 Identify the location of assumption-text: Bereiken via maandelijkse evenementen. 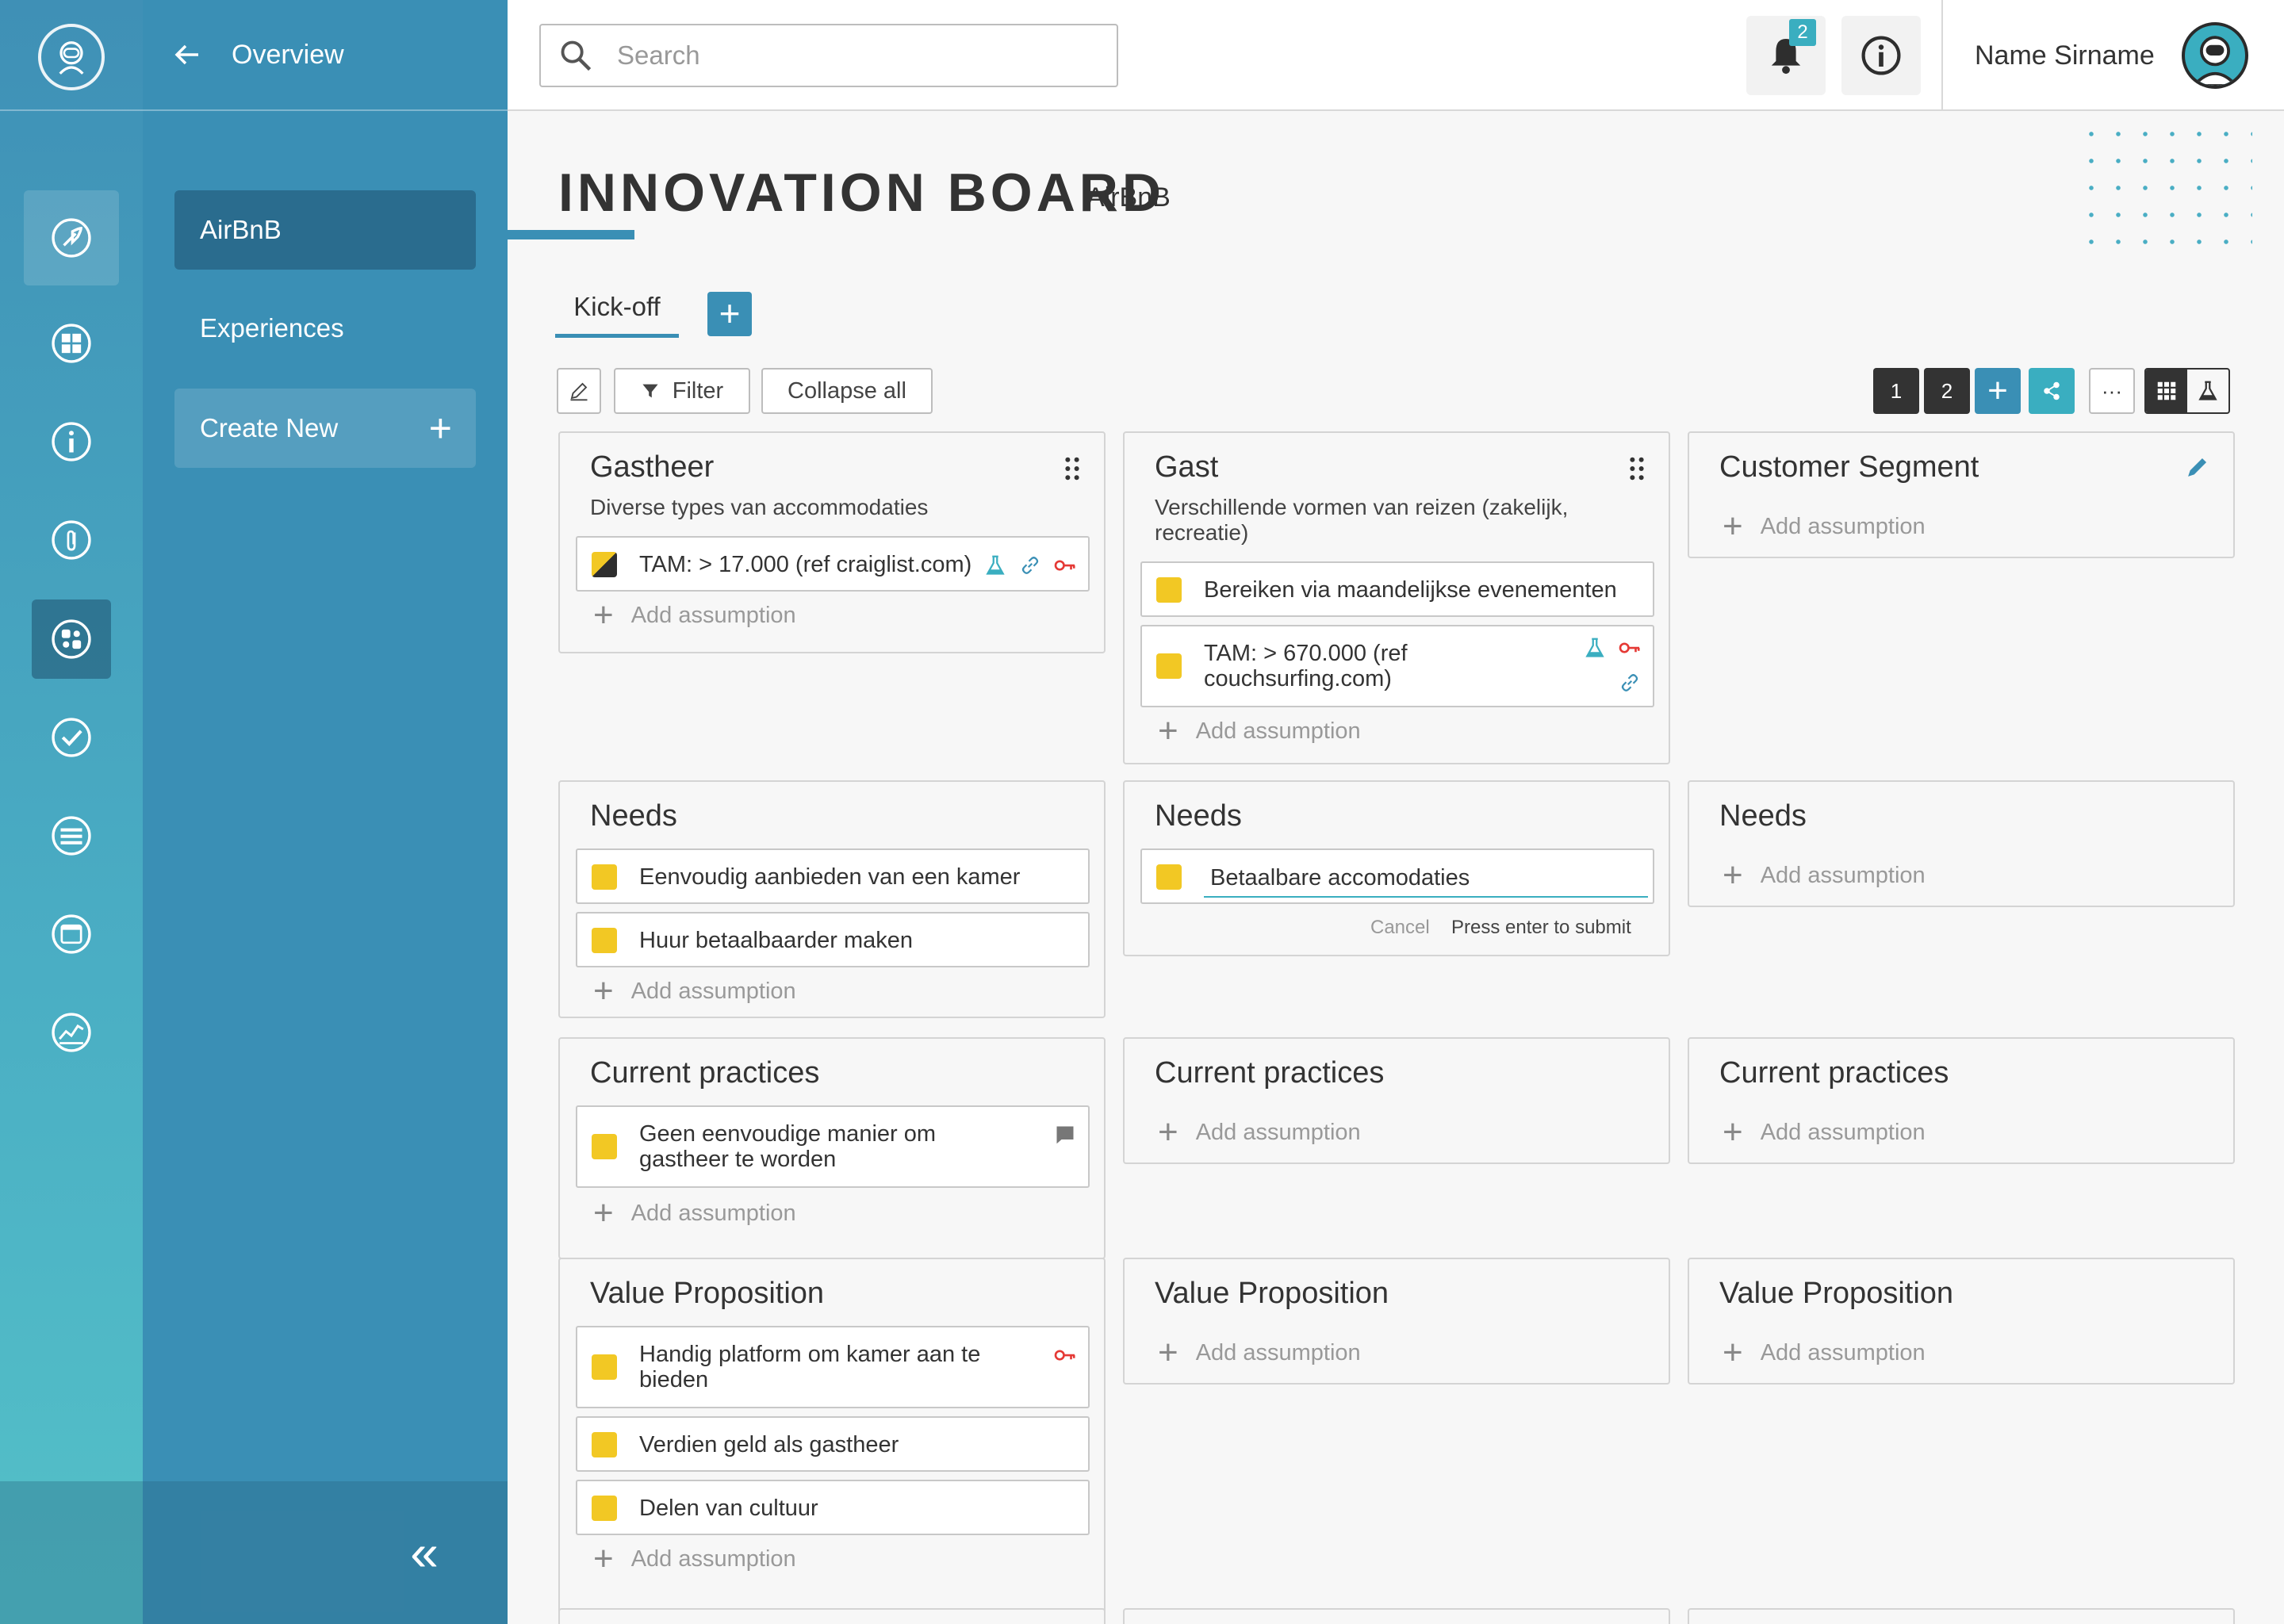
(1410, 590).